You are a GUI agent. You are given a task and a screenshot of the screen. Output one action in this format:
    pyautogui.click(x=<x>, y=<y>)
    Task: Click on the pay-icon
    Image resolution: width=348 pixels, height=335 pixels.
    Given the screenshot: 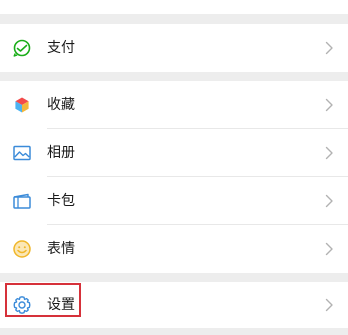 What is the action you would take?
    pyautogui.click(x=22, y=48)
    